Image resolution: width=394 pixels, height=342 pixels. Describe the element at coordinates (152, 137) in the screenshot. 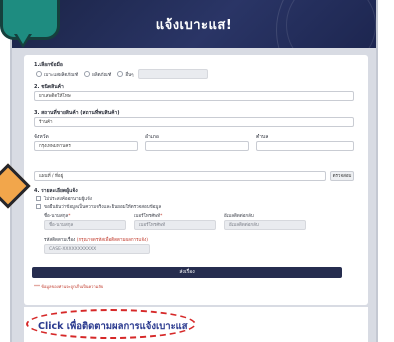

I see `district-label: อำเภอ` at that location.